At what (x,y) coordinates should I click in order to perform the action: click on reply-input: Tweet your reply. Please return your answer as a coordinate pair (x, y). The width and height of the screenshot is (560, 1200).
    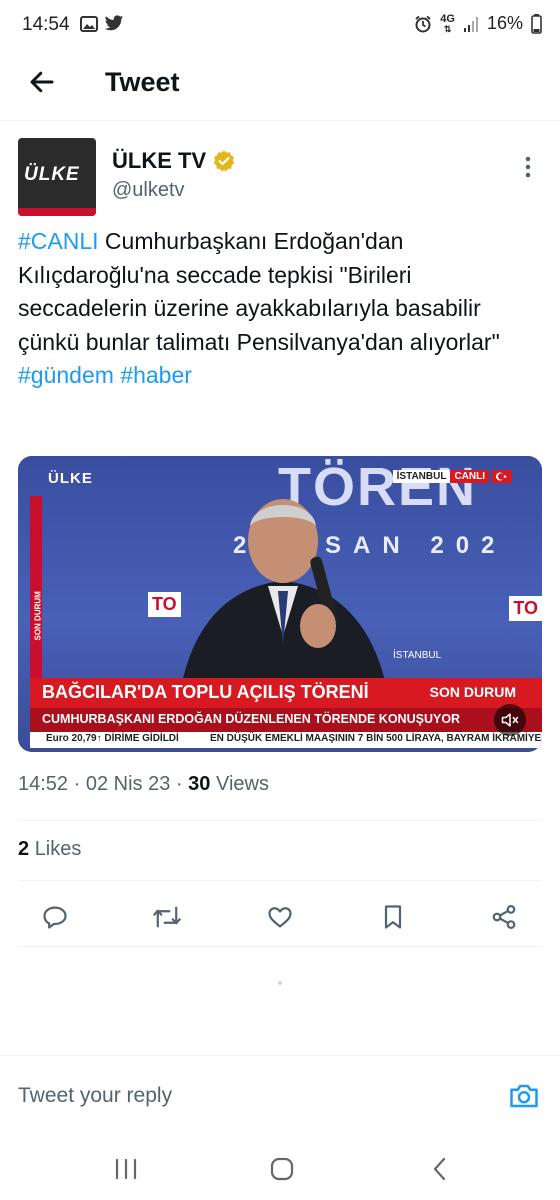
    Looking at the image, I should click on (95, 1096).